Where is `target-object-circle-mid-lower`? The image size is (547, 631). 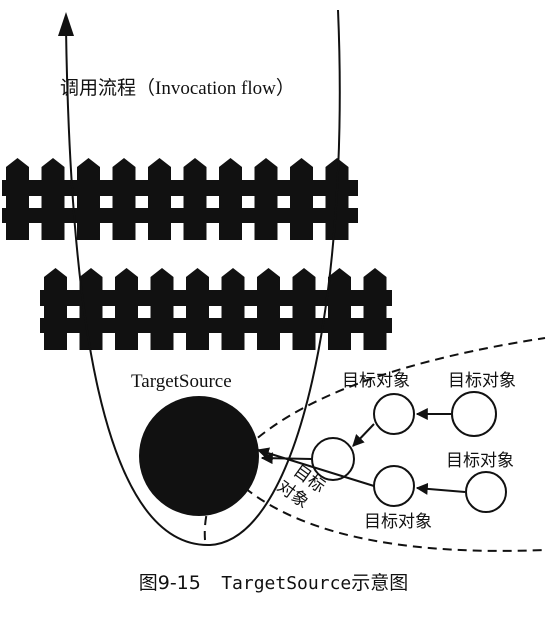
target-object-circle-mid-lower is located at coordinates (394, 486).